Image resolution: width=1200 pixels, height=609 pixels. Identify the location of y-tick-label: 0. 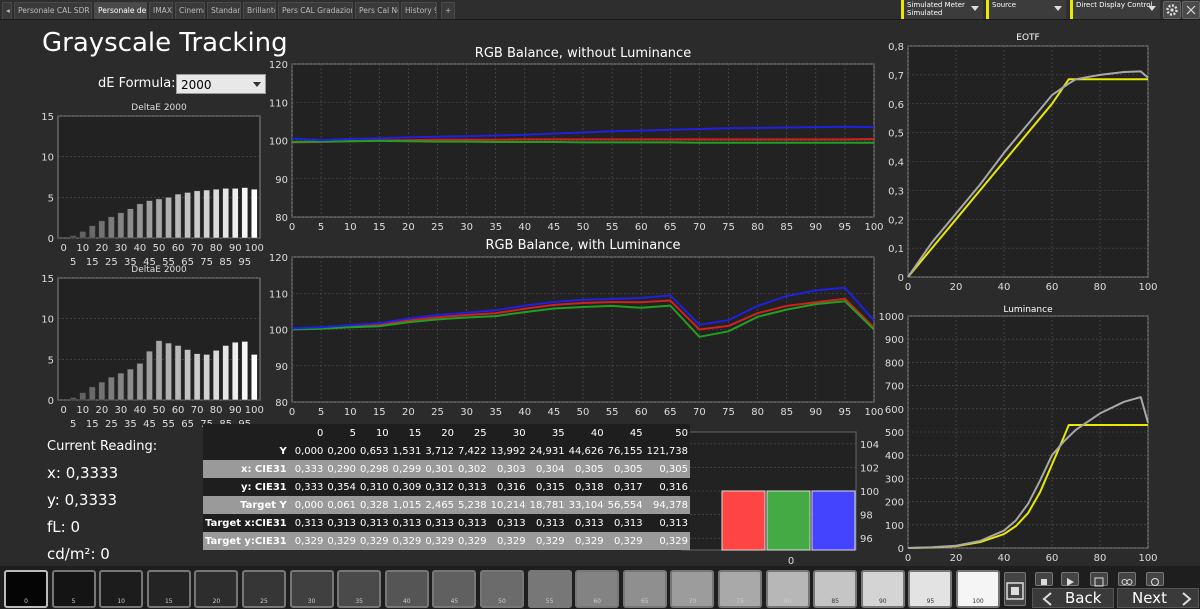
(901, 278).